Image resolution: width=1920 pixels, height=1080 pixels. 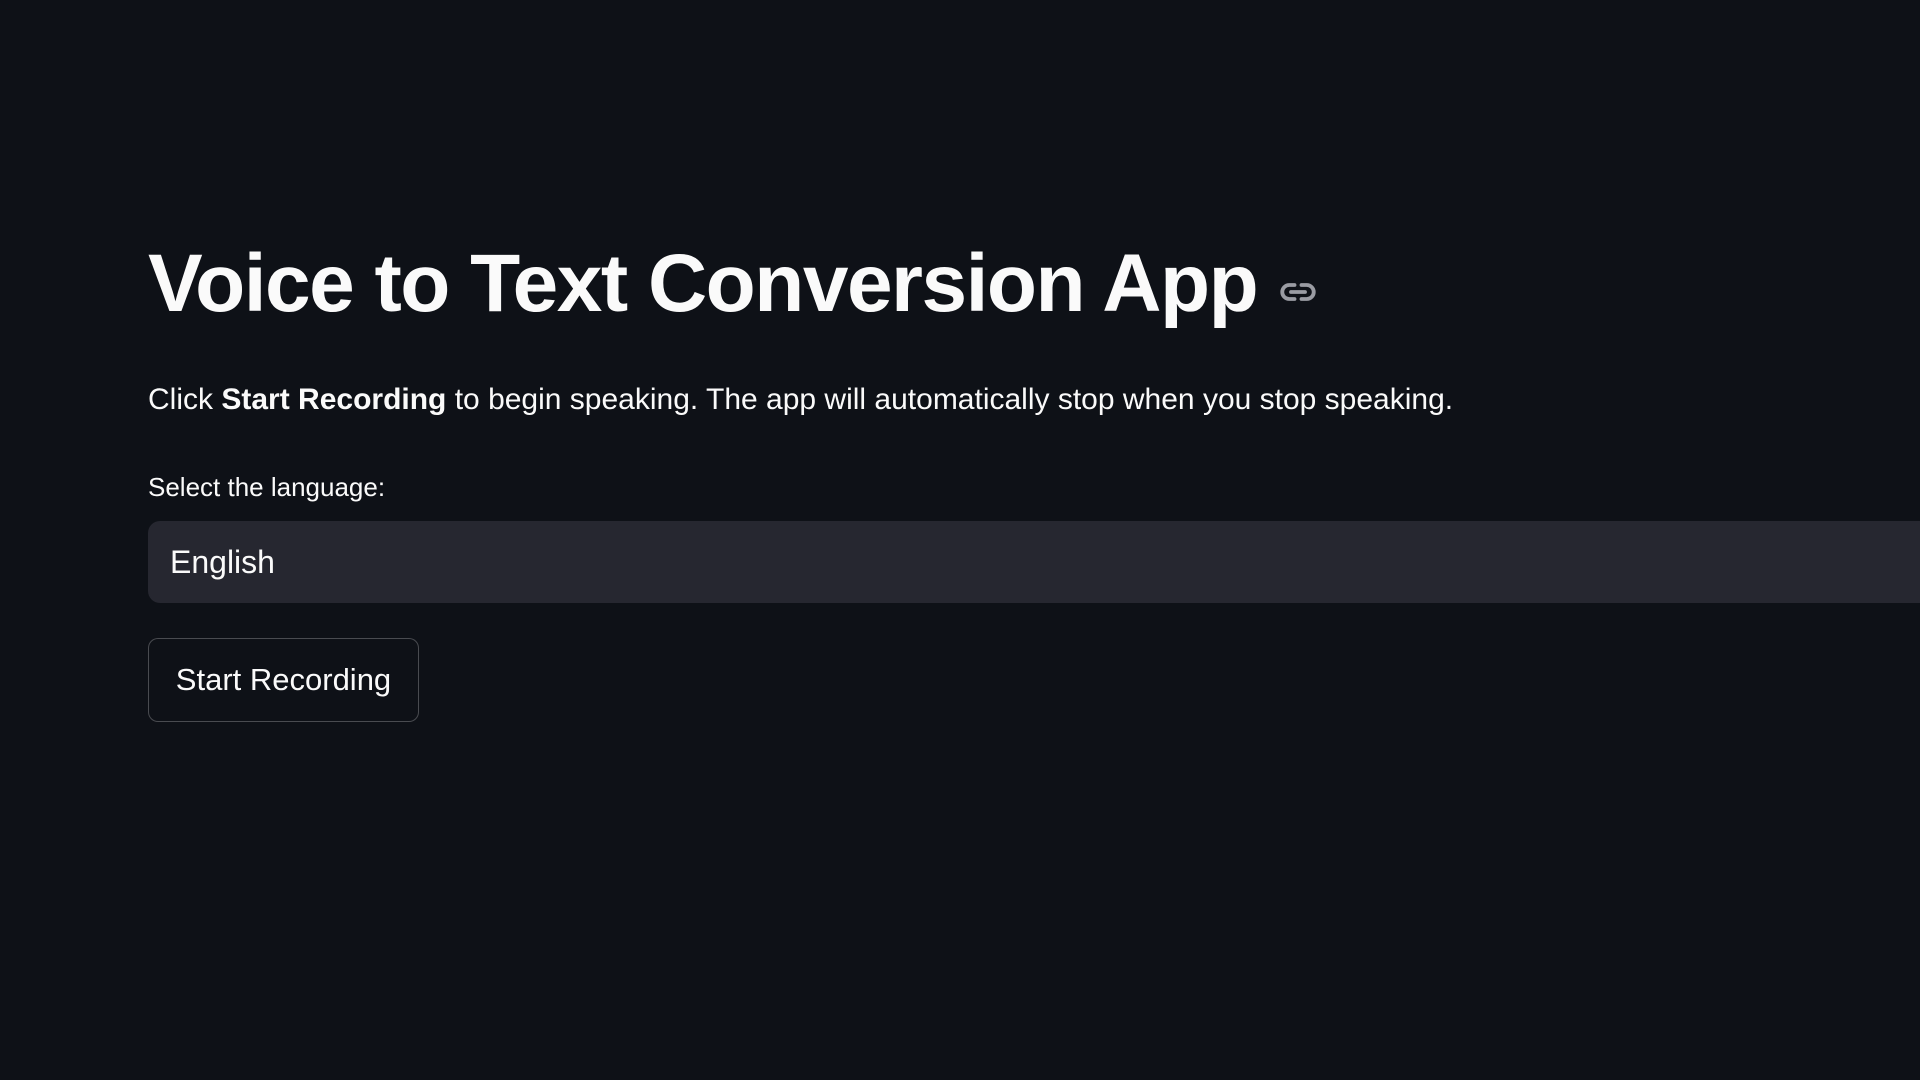 I want to click on header: Voice to Text Conversion App, so click(x=733, y=284).